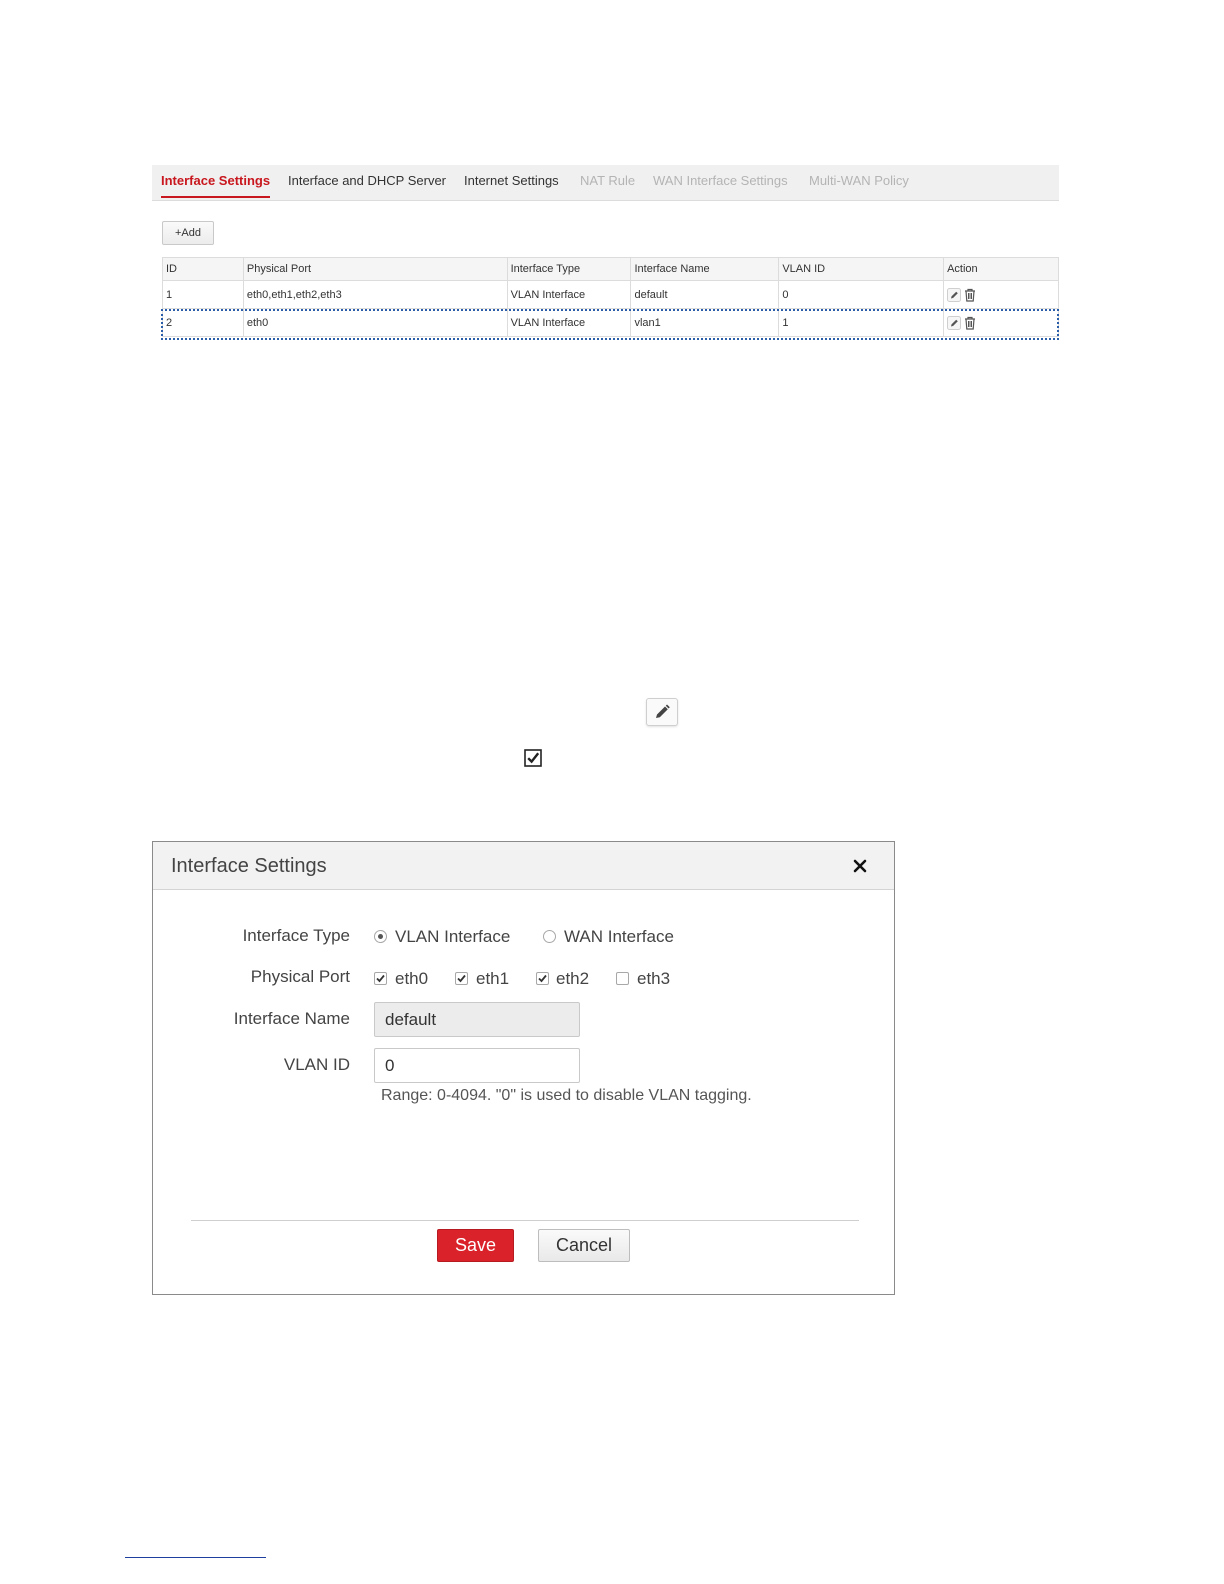  I want to click on column-header-physical-port: Physical Port, so click(375, 269).